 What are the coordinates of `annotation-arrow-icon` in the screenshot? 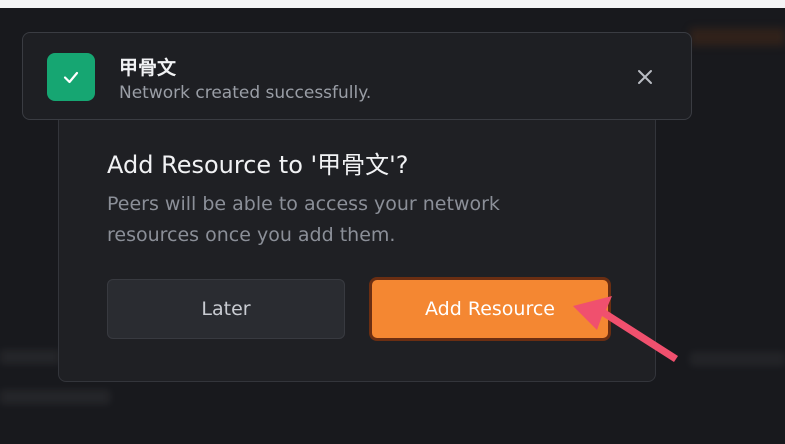 It's located at (625, 329).